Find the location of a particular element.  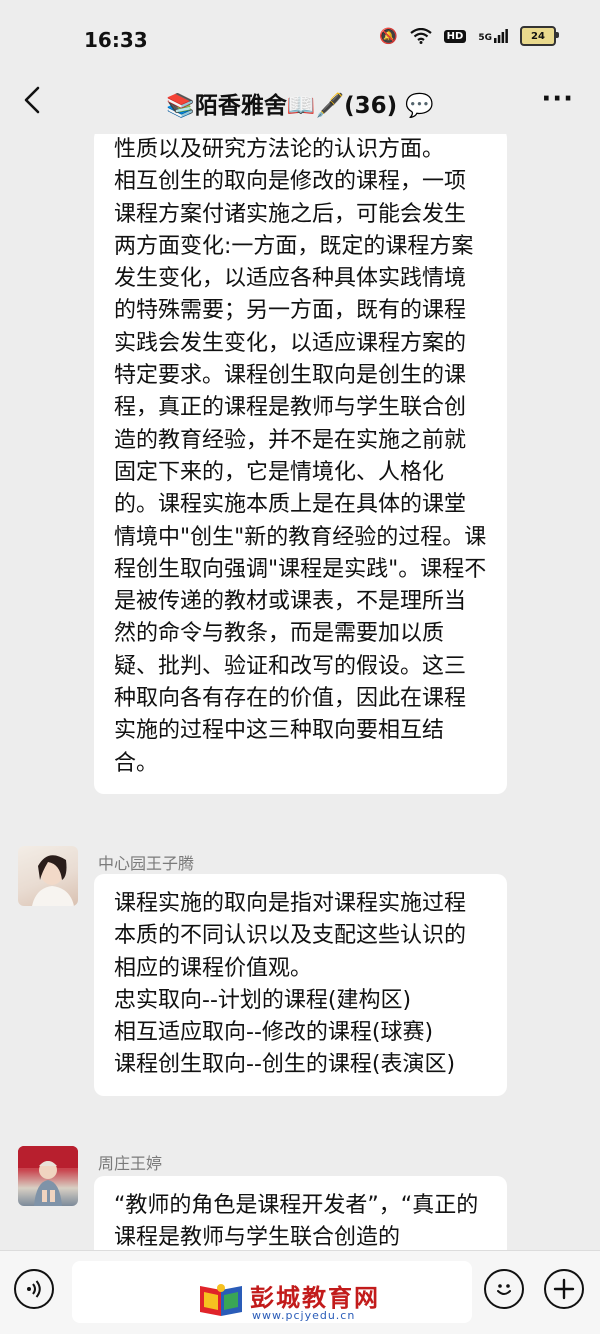

emoji-button is located at coordinates (504, 1289).